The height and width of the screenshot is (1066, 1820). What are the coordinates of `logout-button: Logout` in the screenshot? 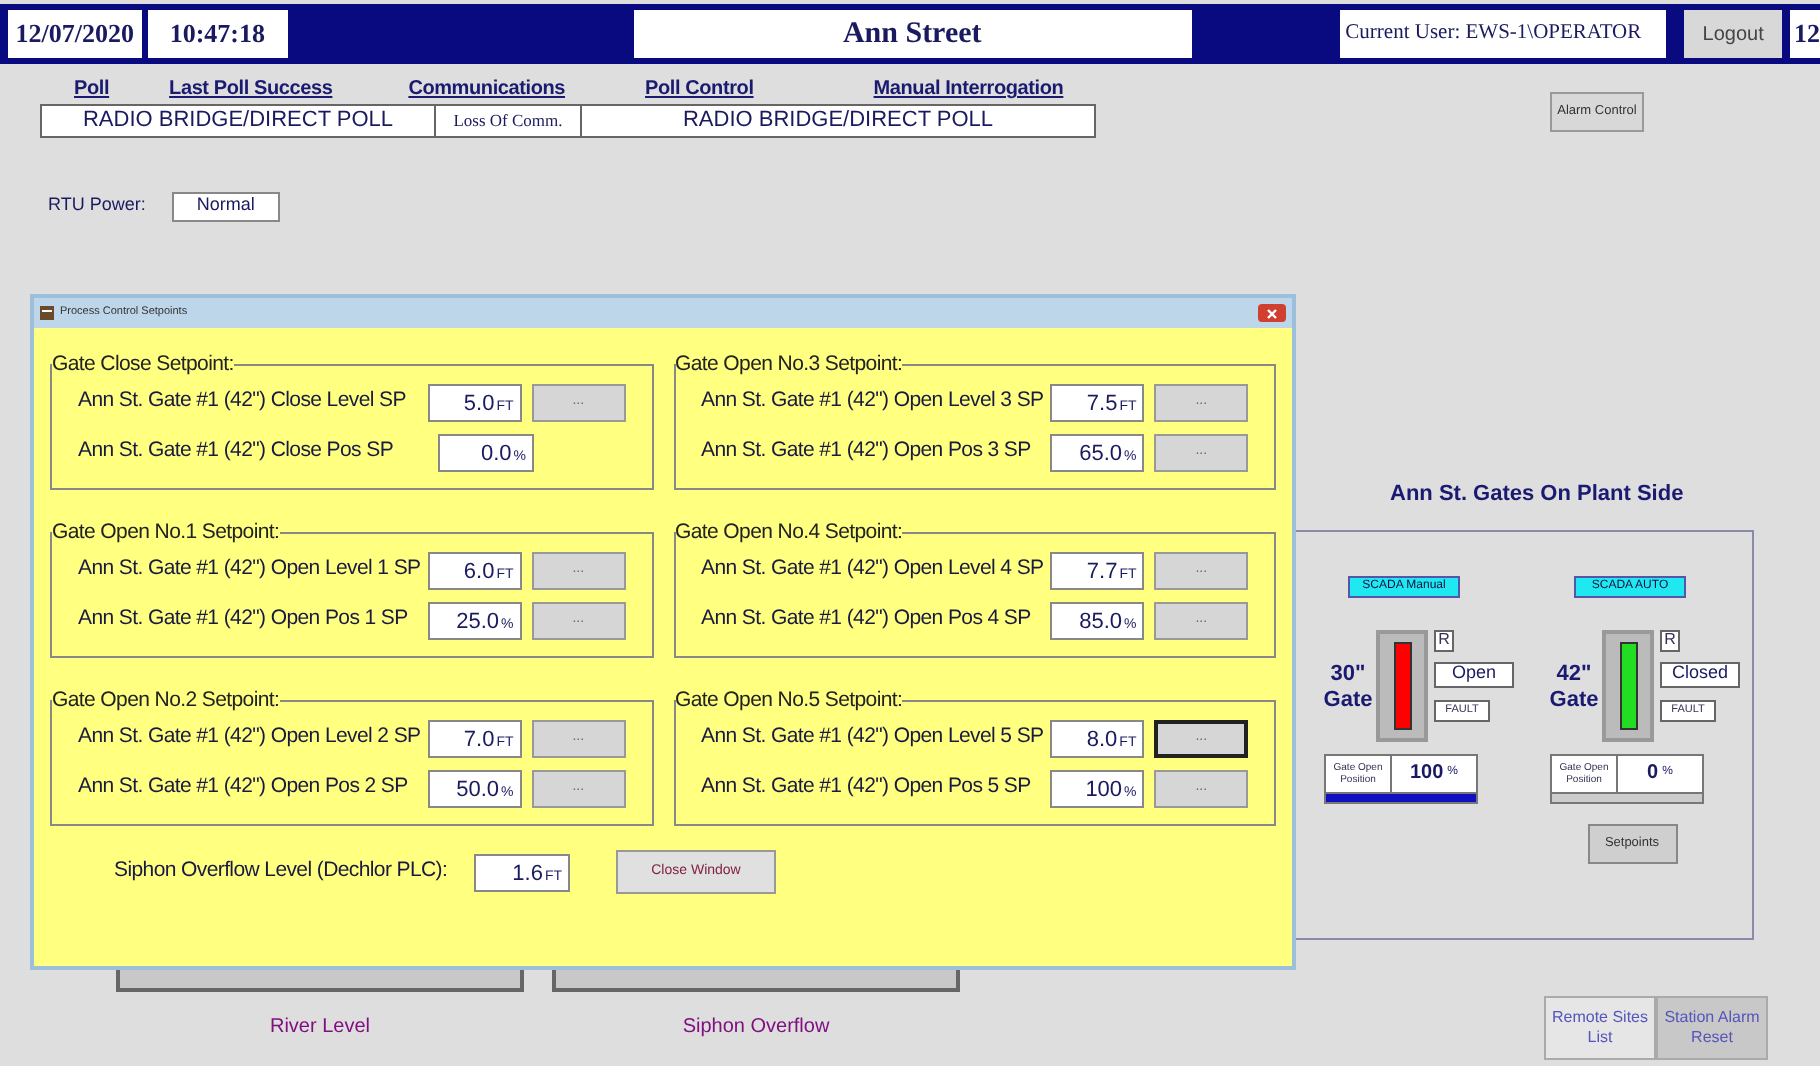 It's located at (1733, 34).